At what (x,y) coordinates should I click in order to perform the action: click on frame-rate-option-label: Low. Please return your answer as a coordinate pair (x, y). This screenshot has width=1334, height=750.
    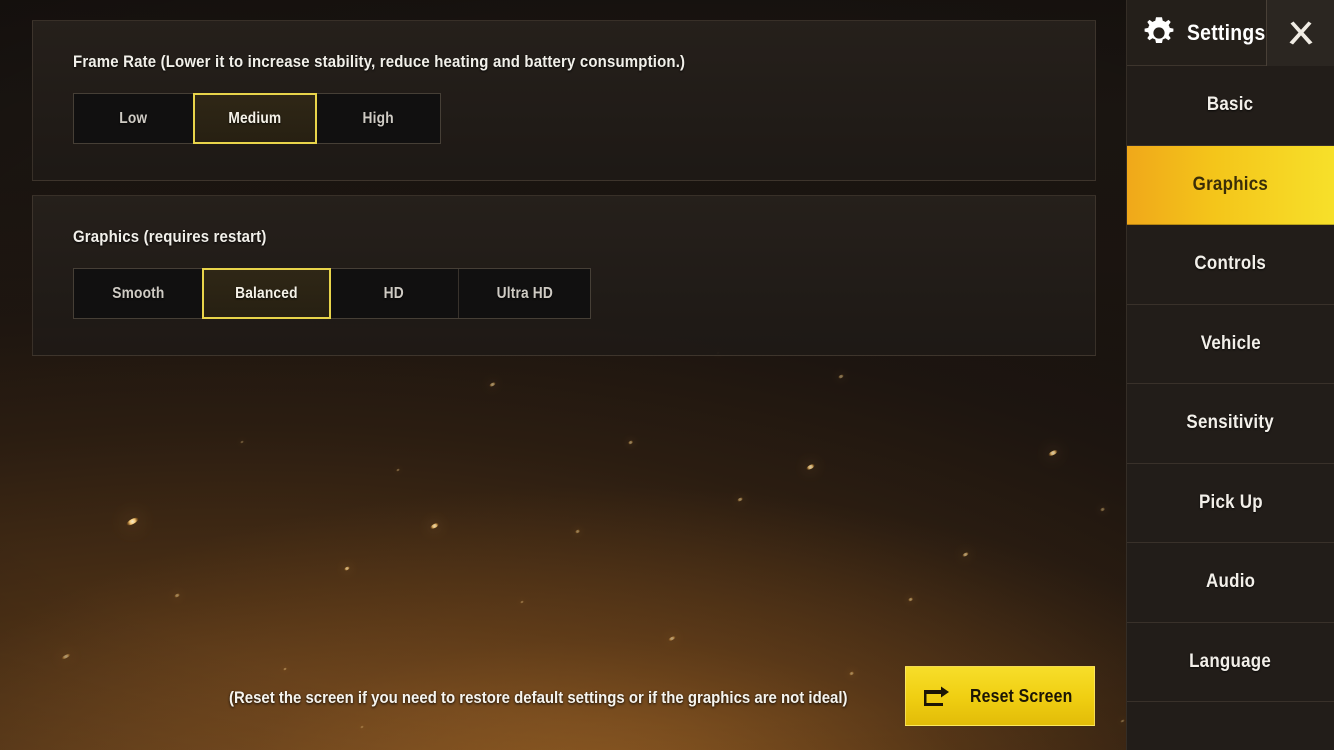
    Looking at the image, I should click on (133, 118).